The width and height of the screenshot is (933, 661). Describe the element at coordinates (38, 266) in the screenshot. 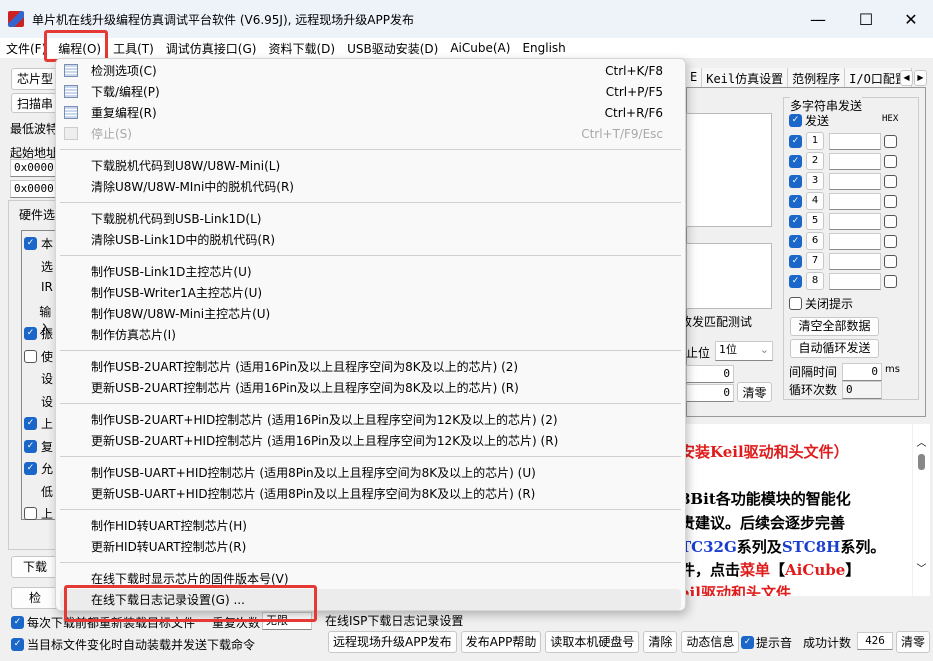

I see `hw-option: 选` at that location.